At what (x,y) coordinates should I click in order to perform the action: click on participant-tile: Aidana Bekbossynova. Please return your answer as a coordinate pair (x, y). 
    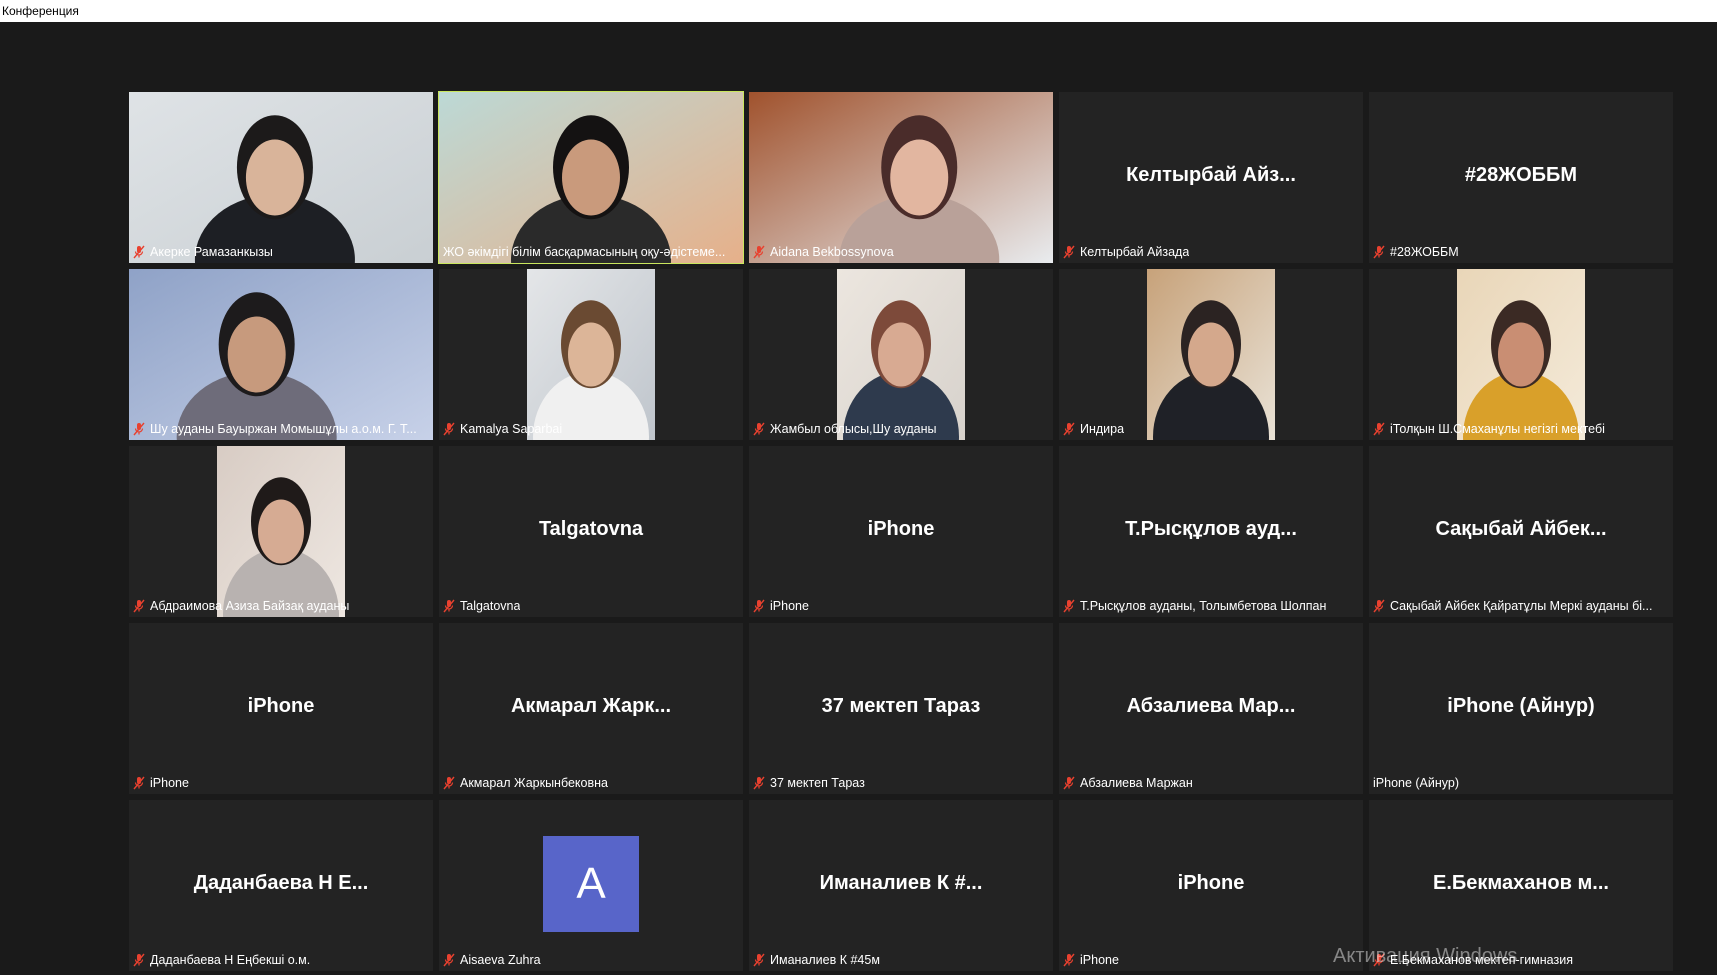
    Looking at the image, I should click on (901, 177).